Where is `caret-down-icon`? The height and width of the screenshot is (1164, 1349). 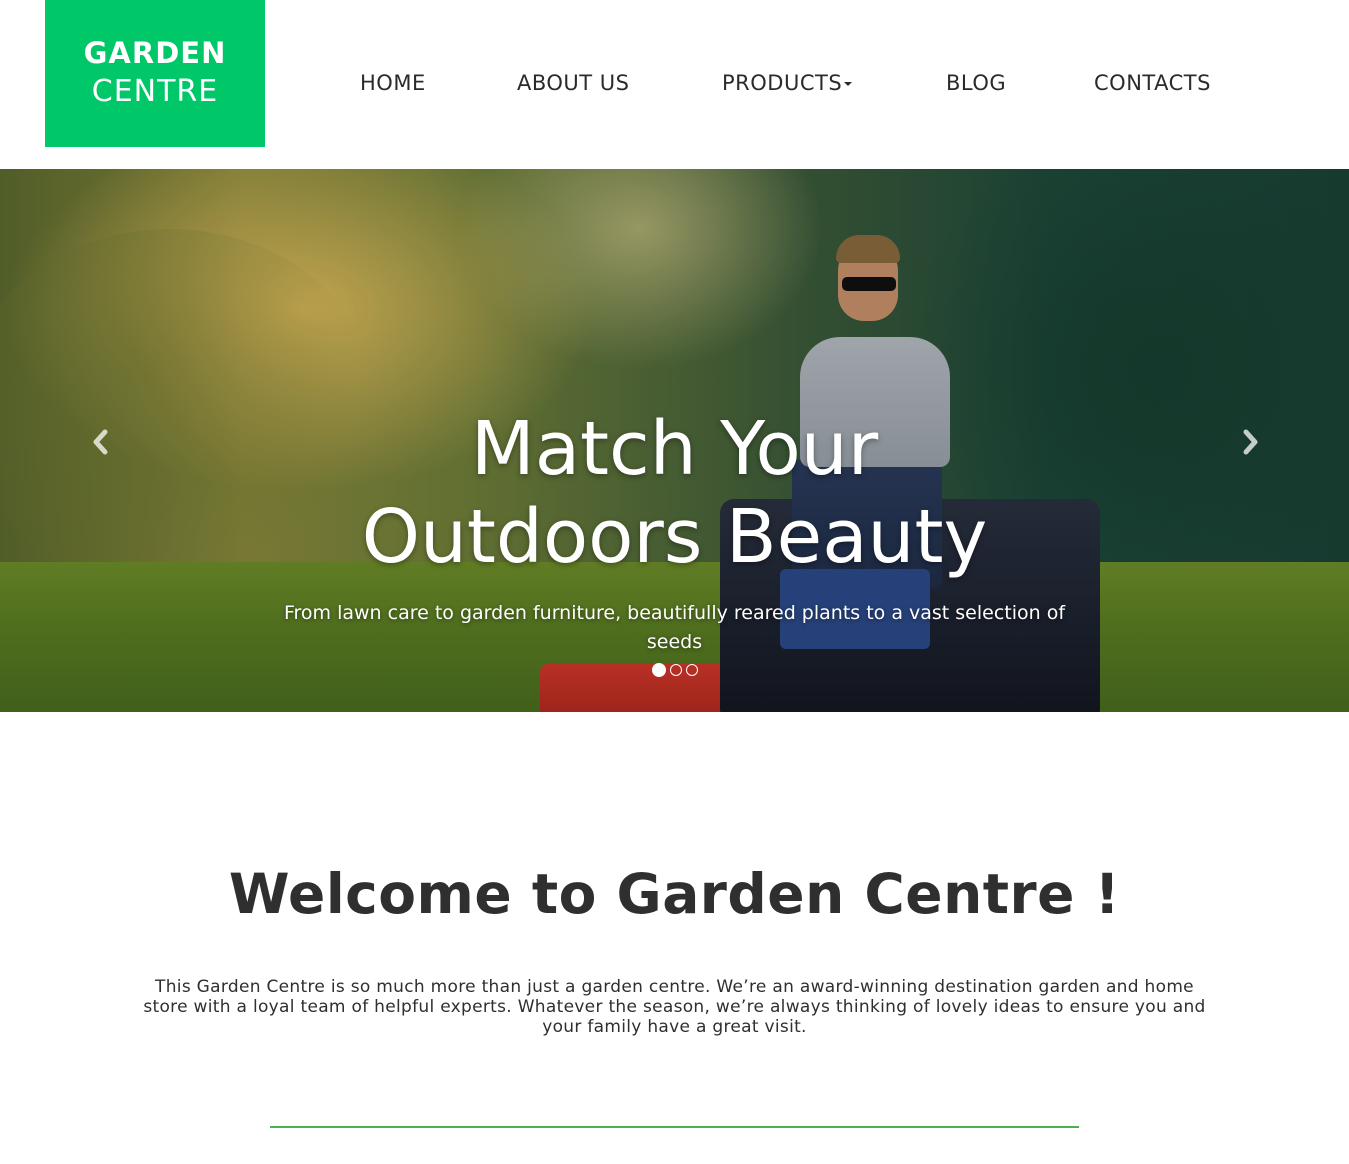
caret-down-icon is located at coordinates (848, 84).